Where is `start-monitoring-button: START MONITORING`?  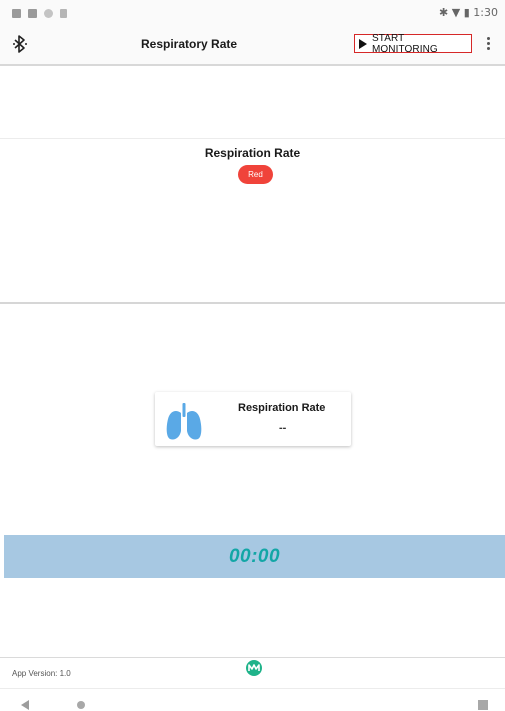
start-monitoring-button: START MONITORING is located at coordinates (413, 43).